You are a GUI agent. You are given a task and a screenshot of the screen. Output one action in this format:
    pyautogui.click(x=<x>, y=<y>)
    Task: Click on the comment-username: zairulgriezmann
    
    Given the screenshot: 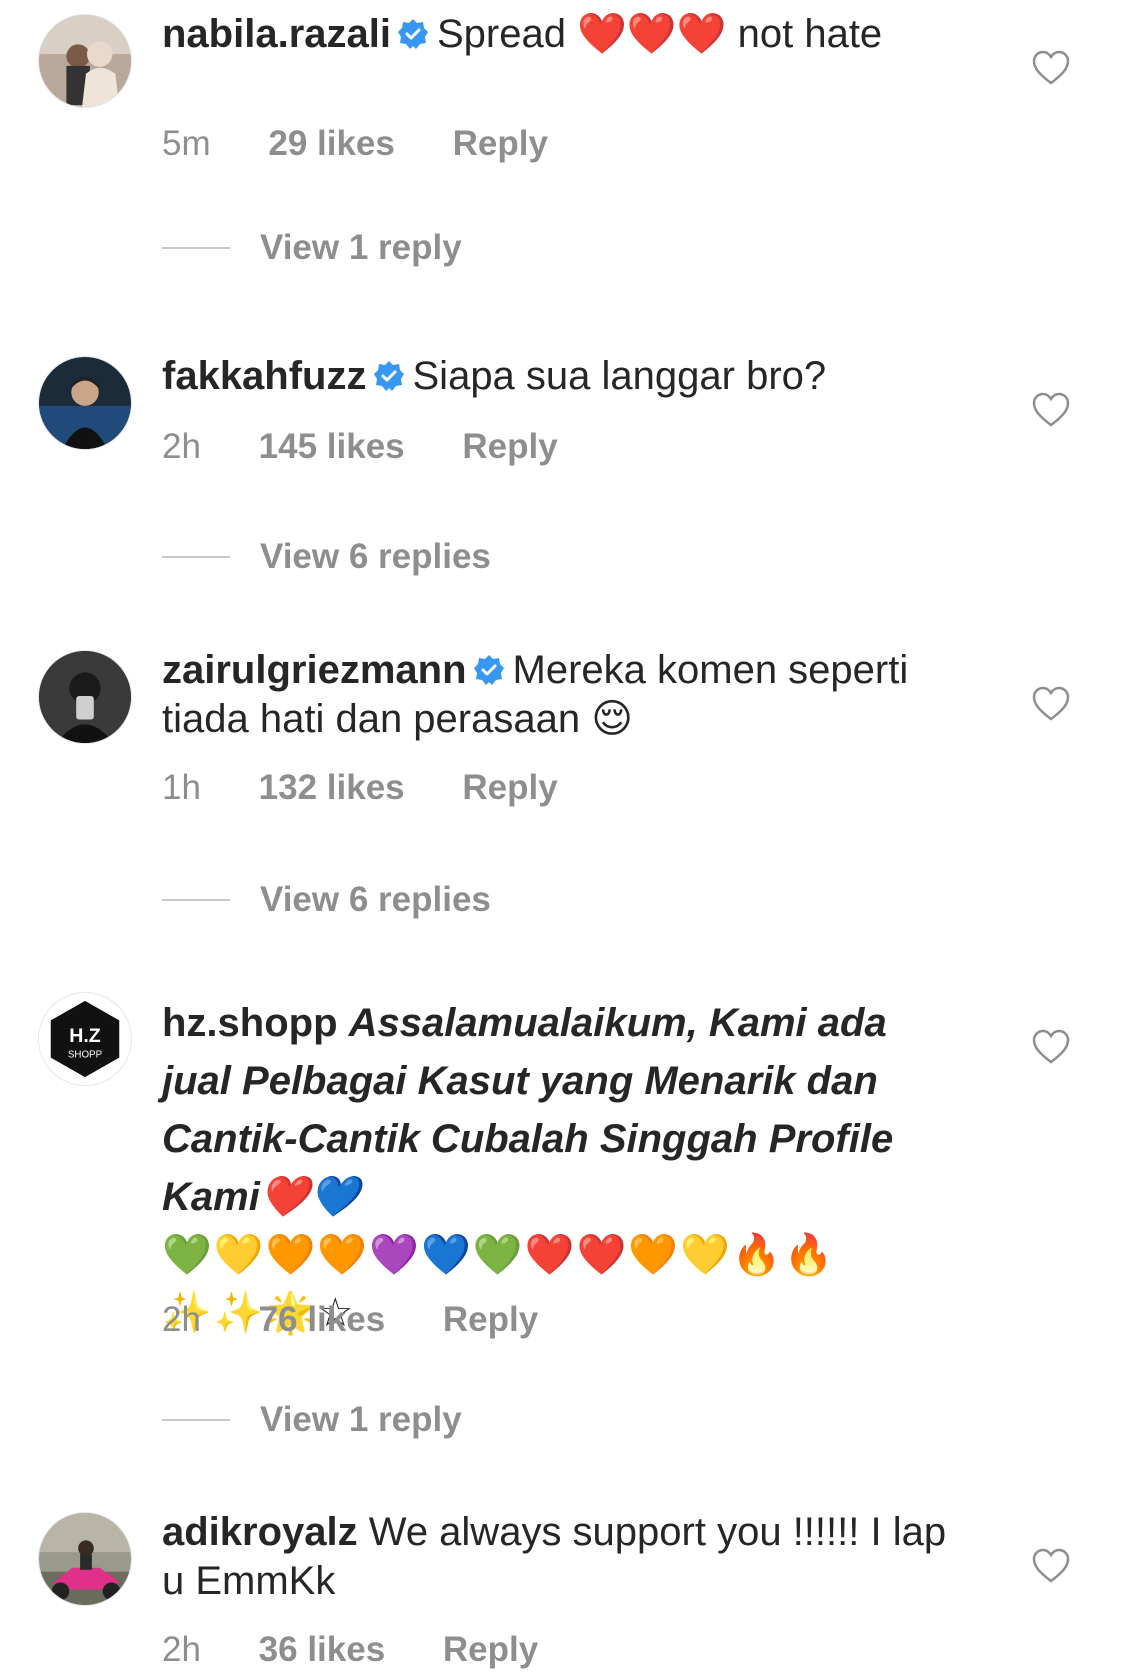 What is the action you would take?
    pyautogui.click(x=314, y=670)
    